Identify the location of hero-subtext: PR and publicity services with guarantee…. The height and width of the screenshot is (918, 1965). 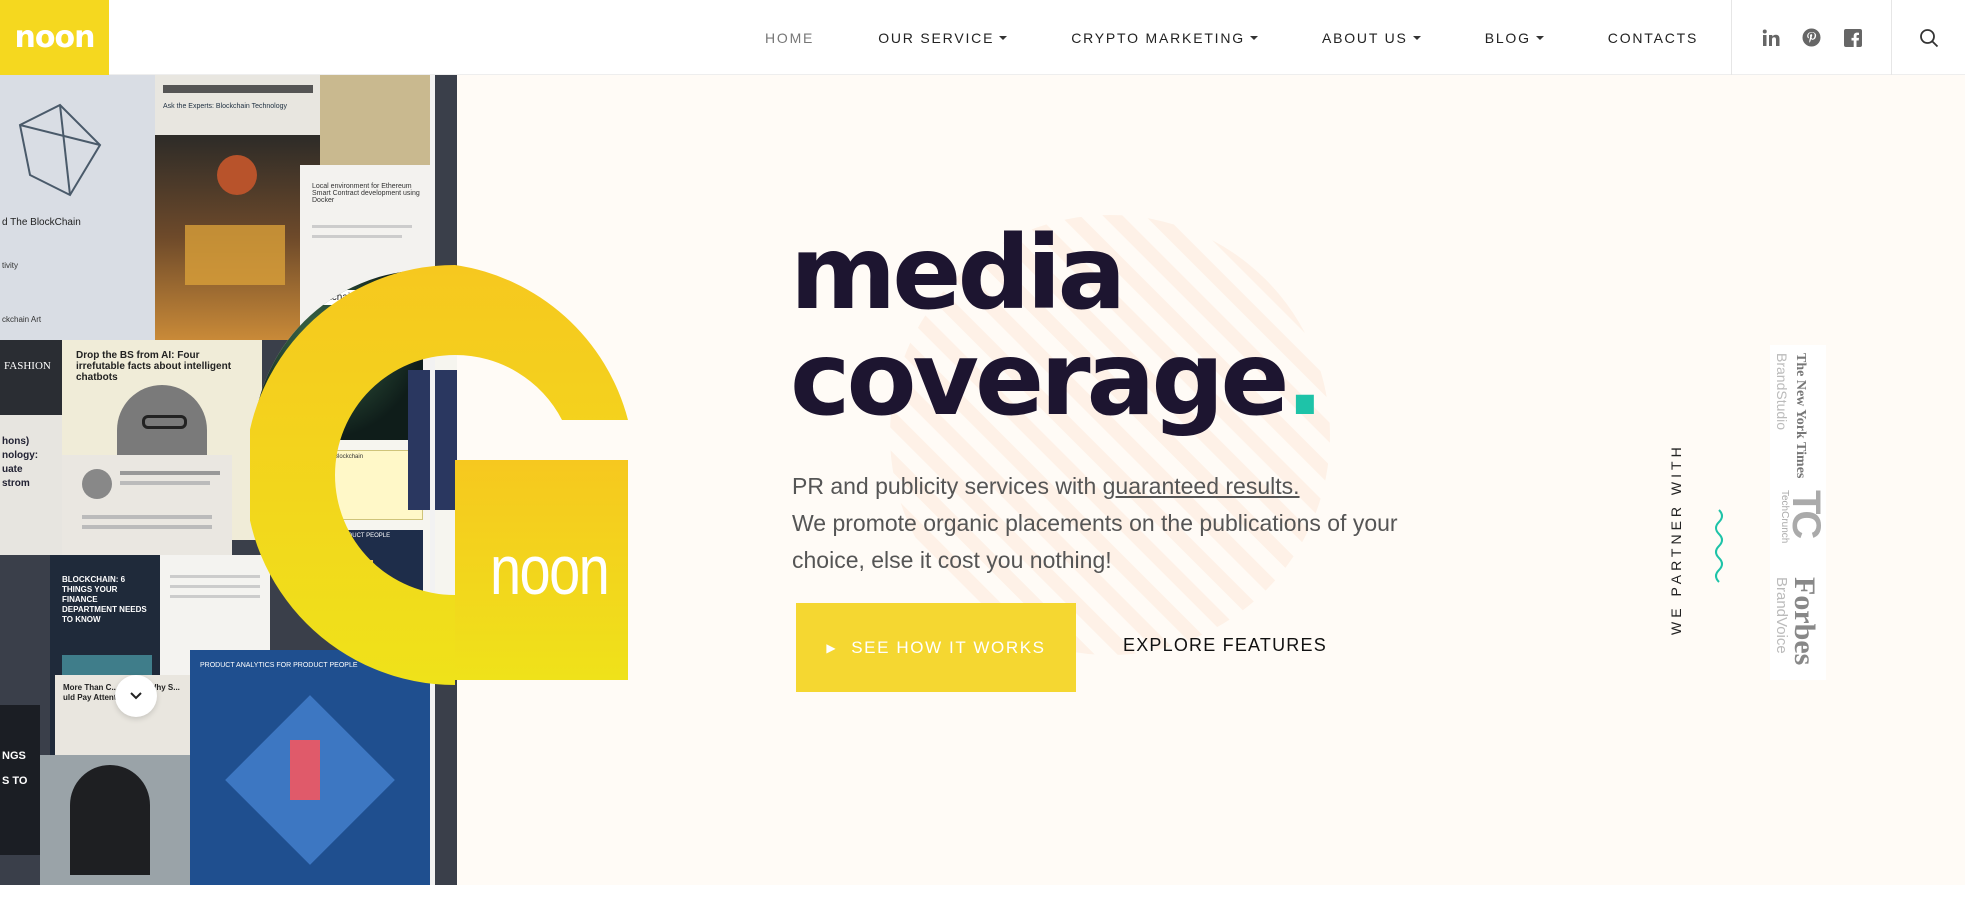
(1102, 523).